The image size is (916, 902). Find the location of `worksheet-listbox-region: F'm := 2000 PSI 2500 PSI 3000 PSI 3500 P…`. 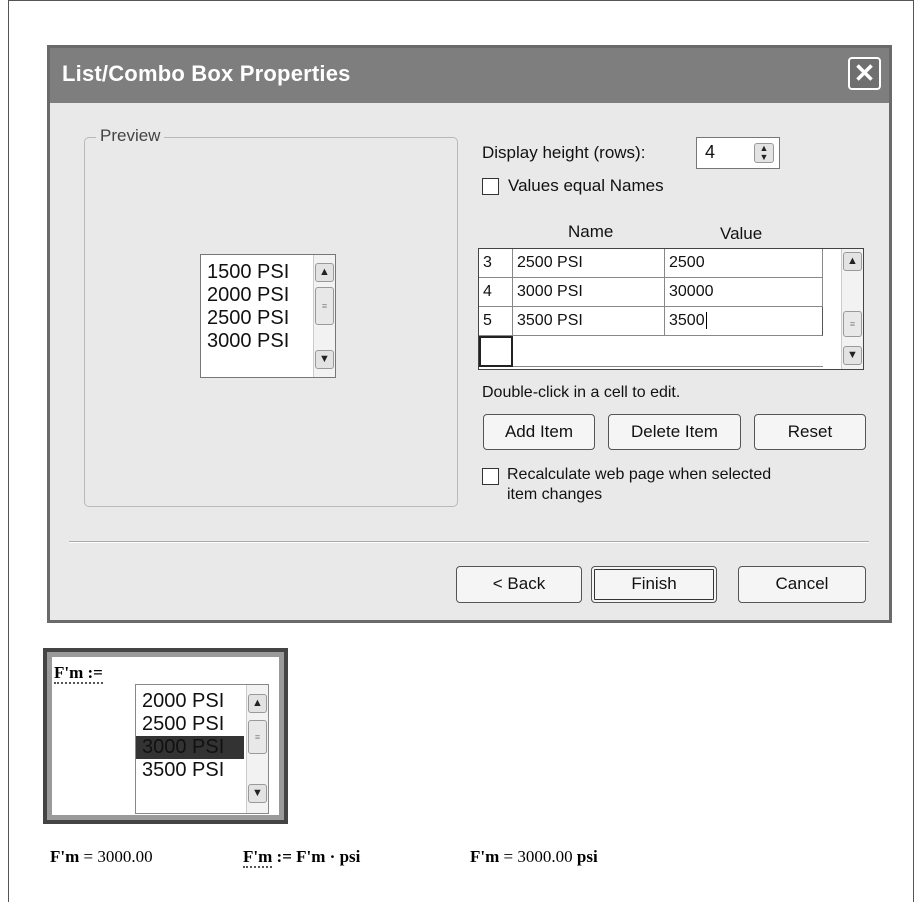

worksheet-listbox-region: F'm := 2000 PSI 2500 PSI 3000 PSI 3500 P… is located at coordinates (165, 736).